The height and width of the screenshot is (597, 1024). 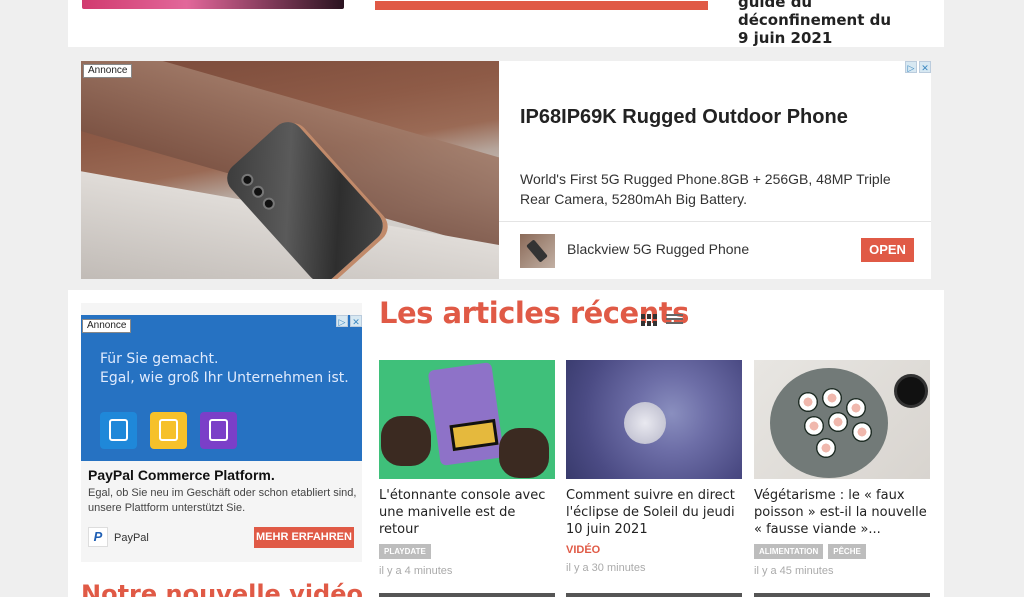 I want to click on video-section-title: Notre nouvelle vidéo, so click(x=222, y=588).